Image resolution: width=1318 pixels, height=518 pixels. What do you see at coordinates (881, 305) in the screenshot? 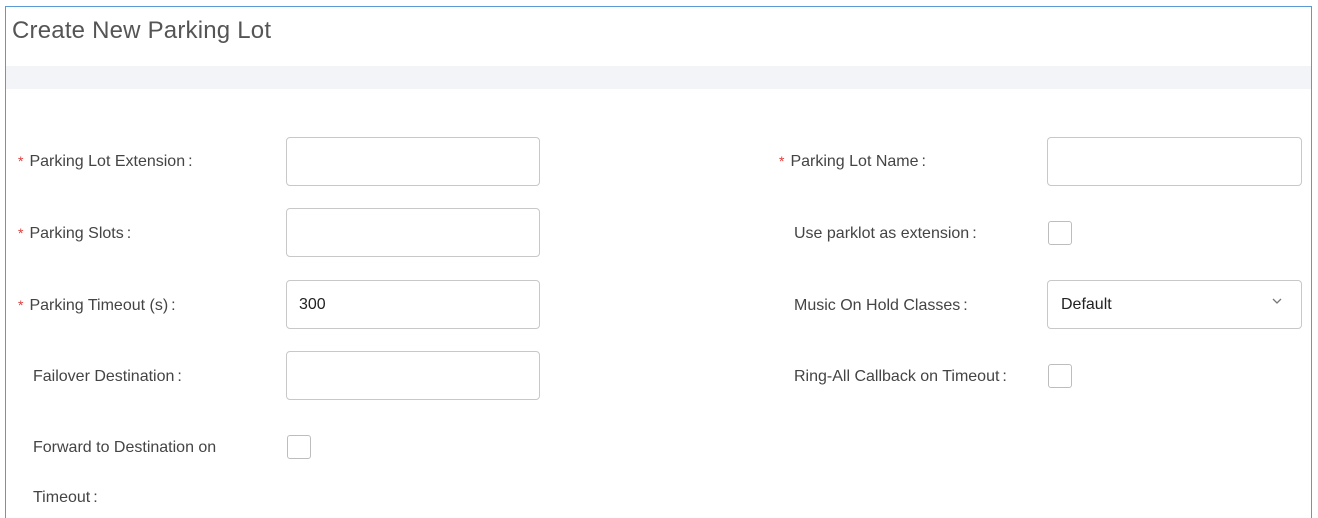
I see `music-on-hold-classes-label: Music On Hold Classes:` at bounding box center [881, 305].